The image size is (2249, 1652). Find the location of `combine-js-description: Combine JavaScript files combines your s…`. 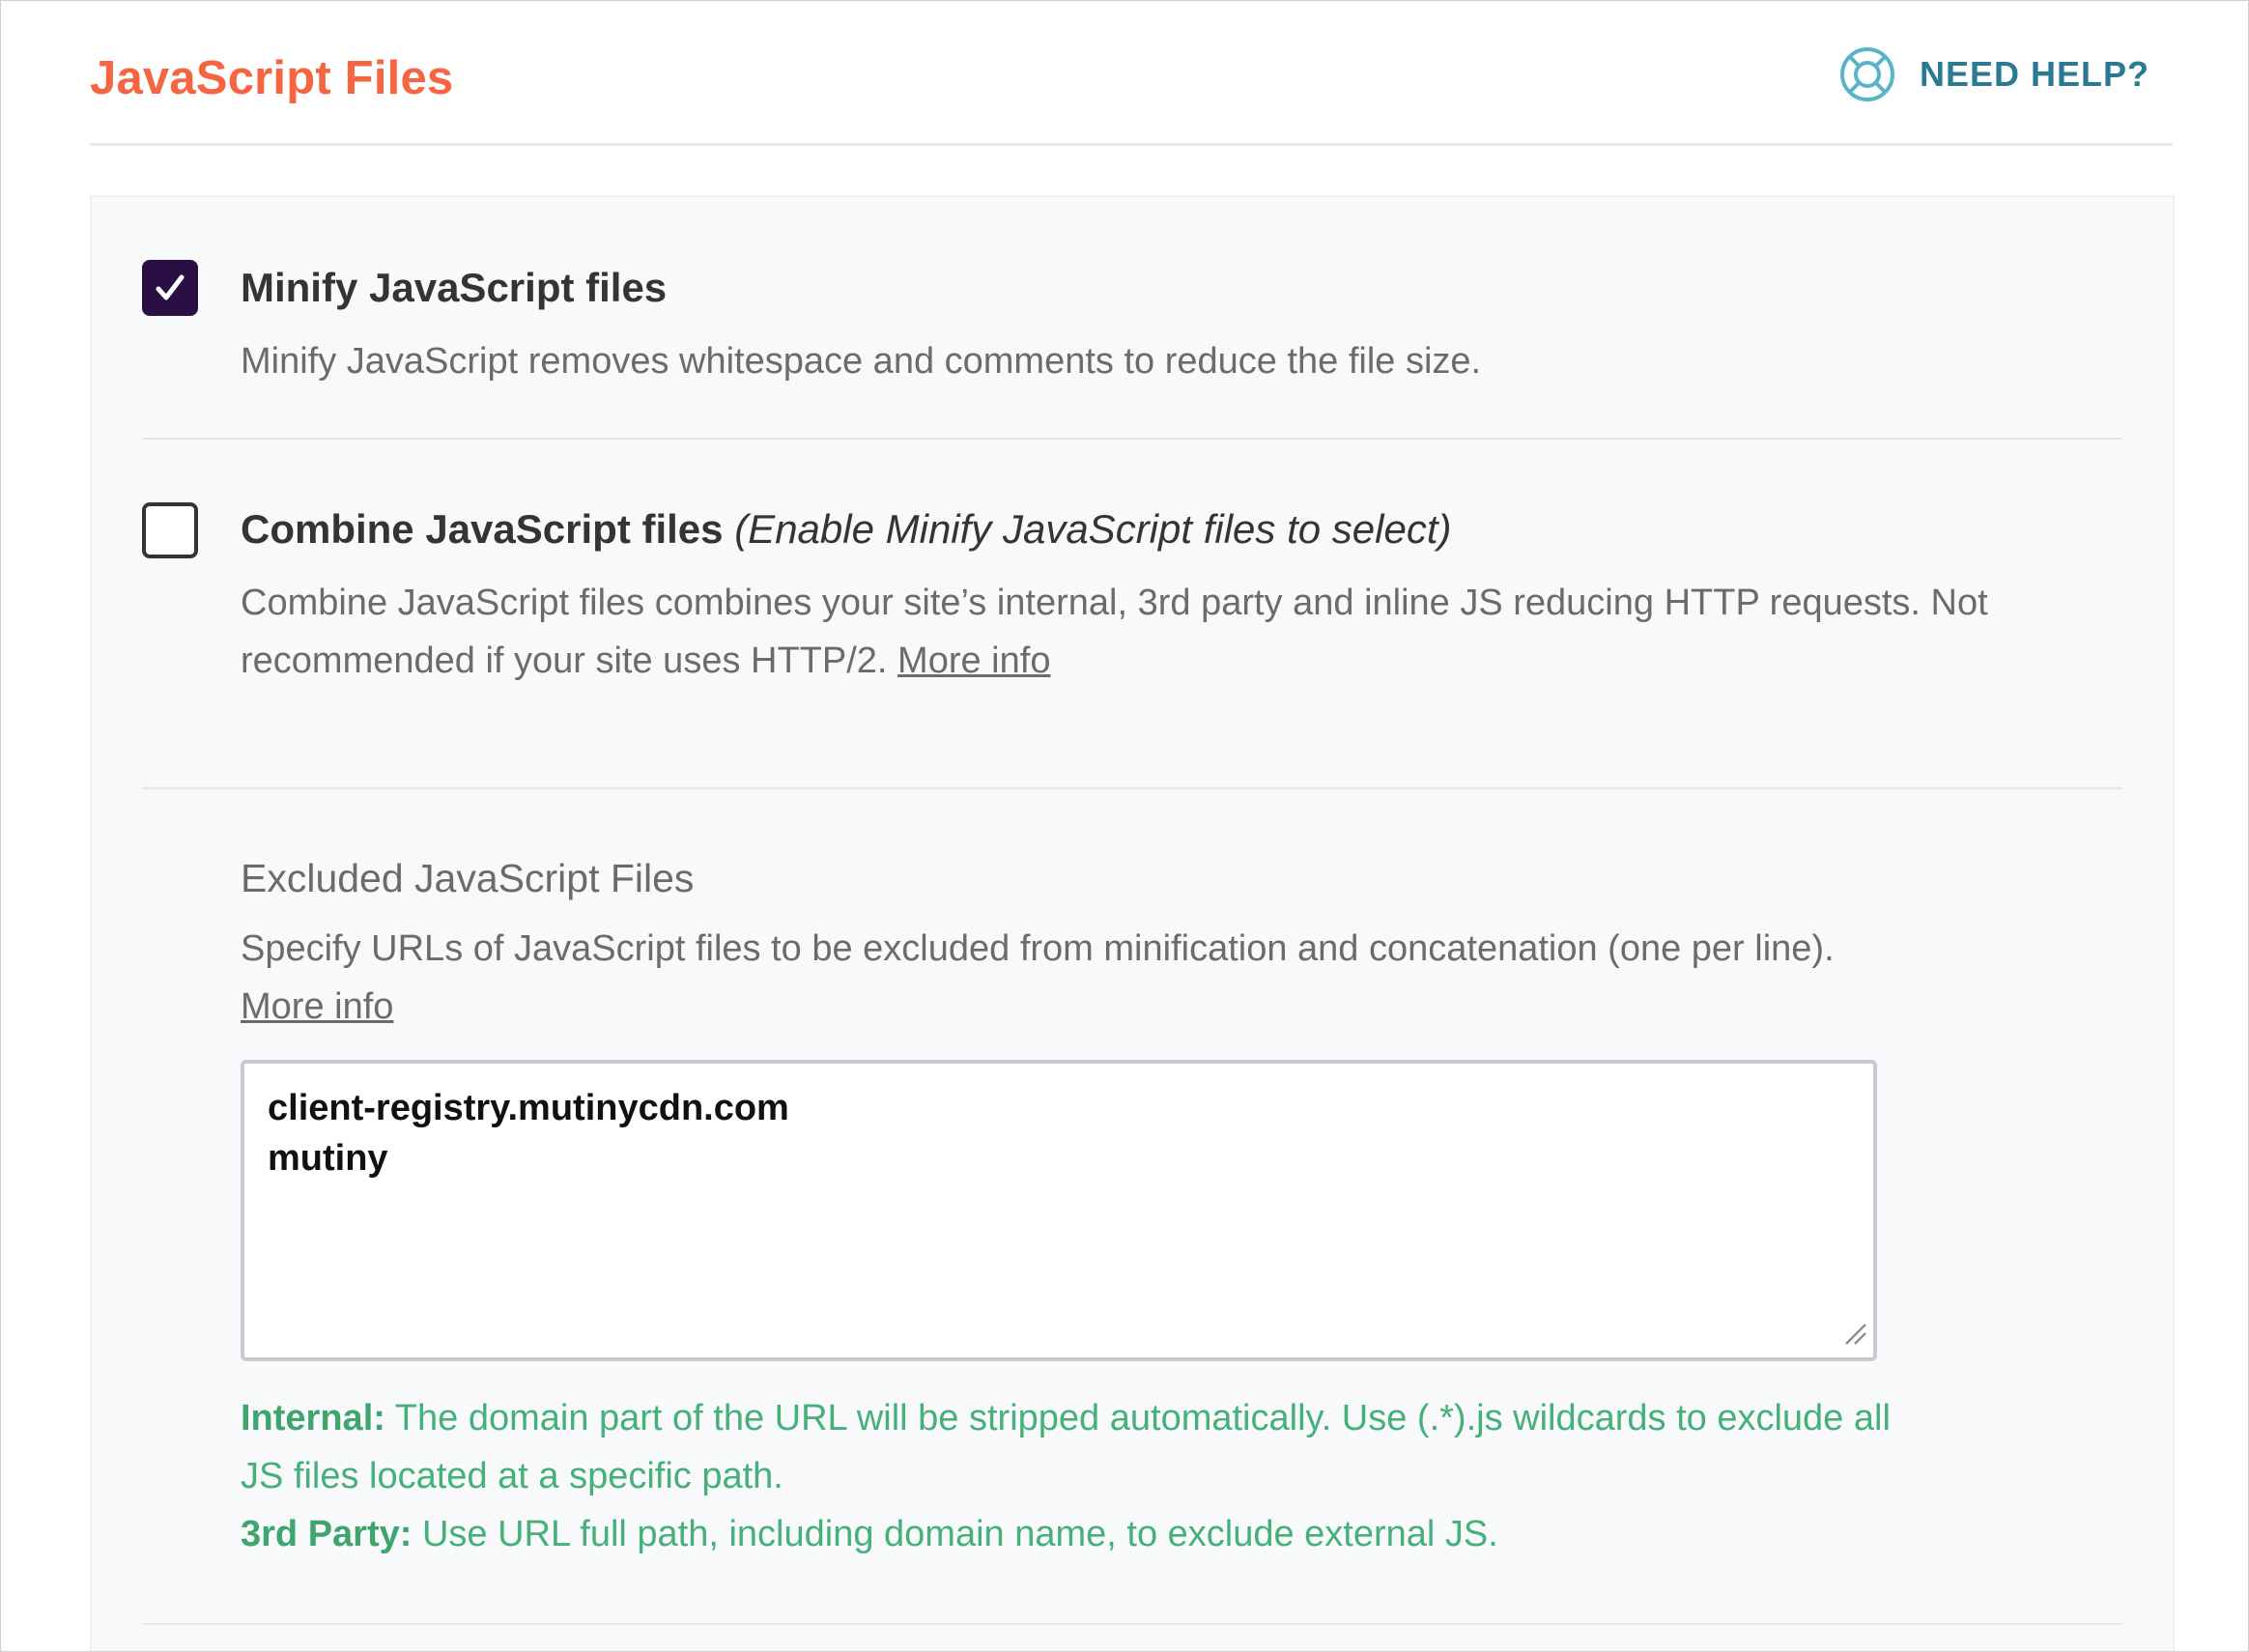

combine-js-description: Combine JavaScript files combines your s… is located at coordinates (1134, 632).